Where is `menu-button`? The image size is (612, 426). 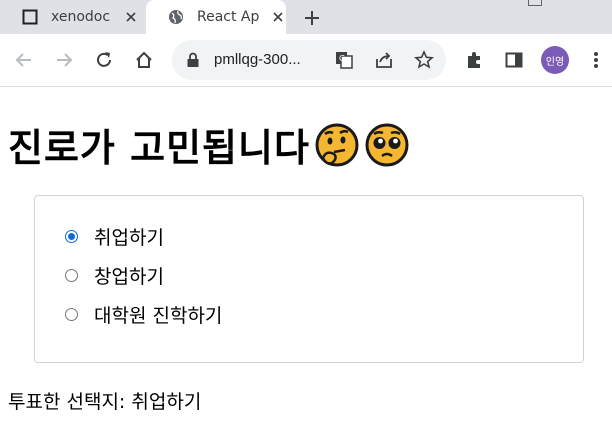 menu-button is located at coordinates (596, 60).